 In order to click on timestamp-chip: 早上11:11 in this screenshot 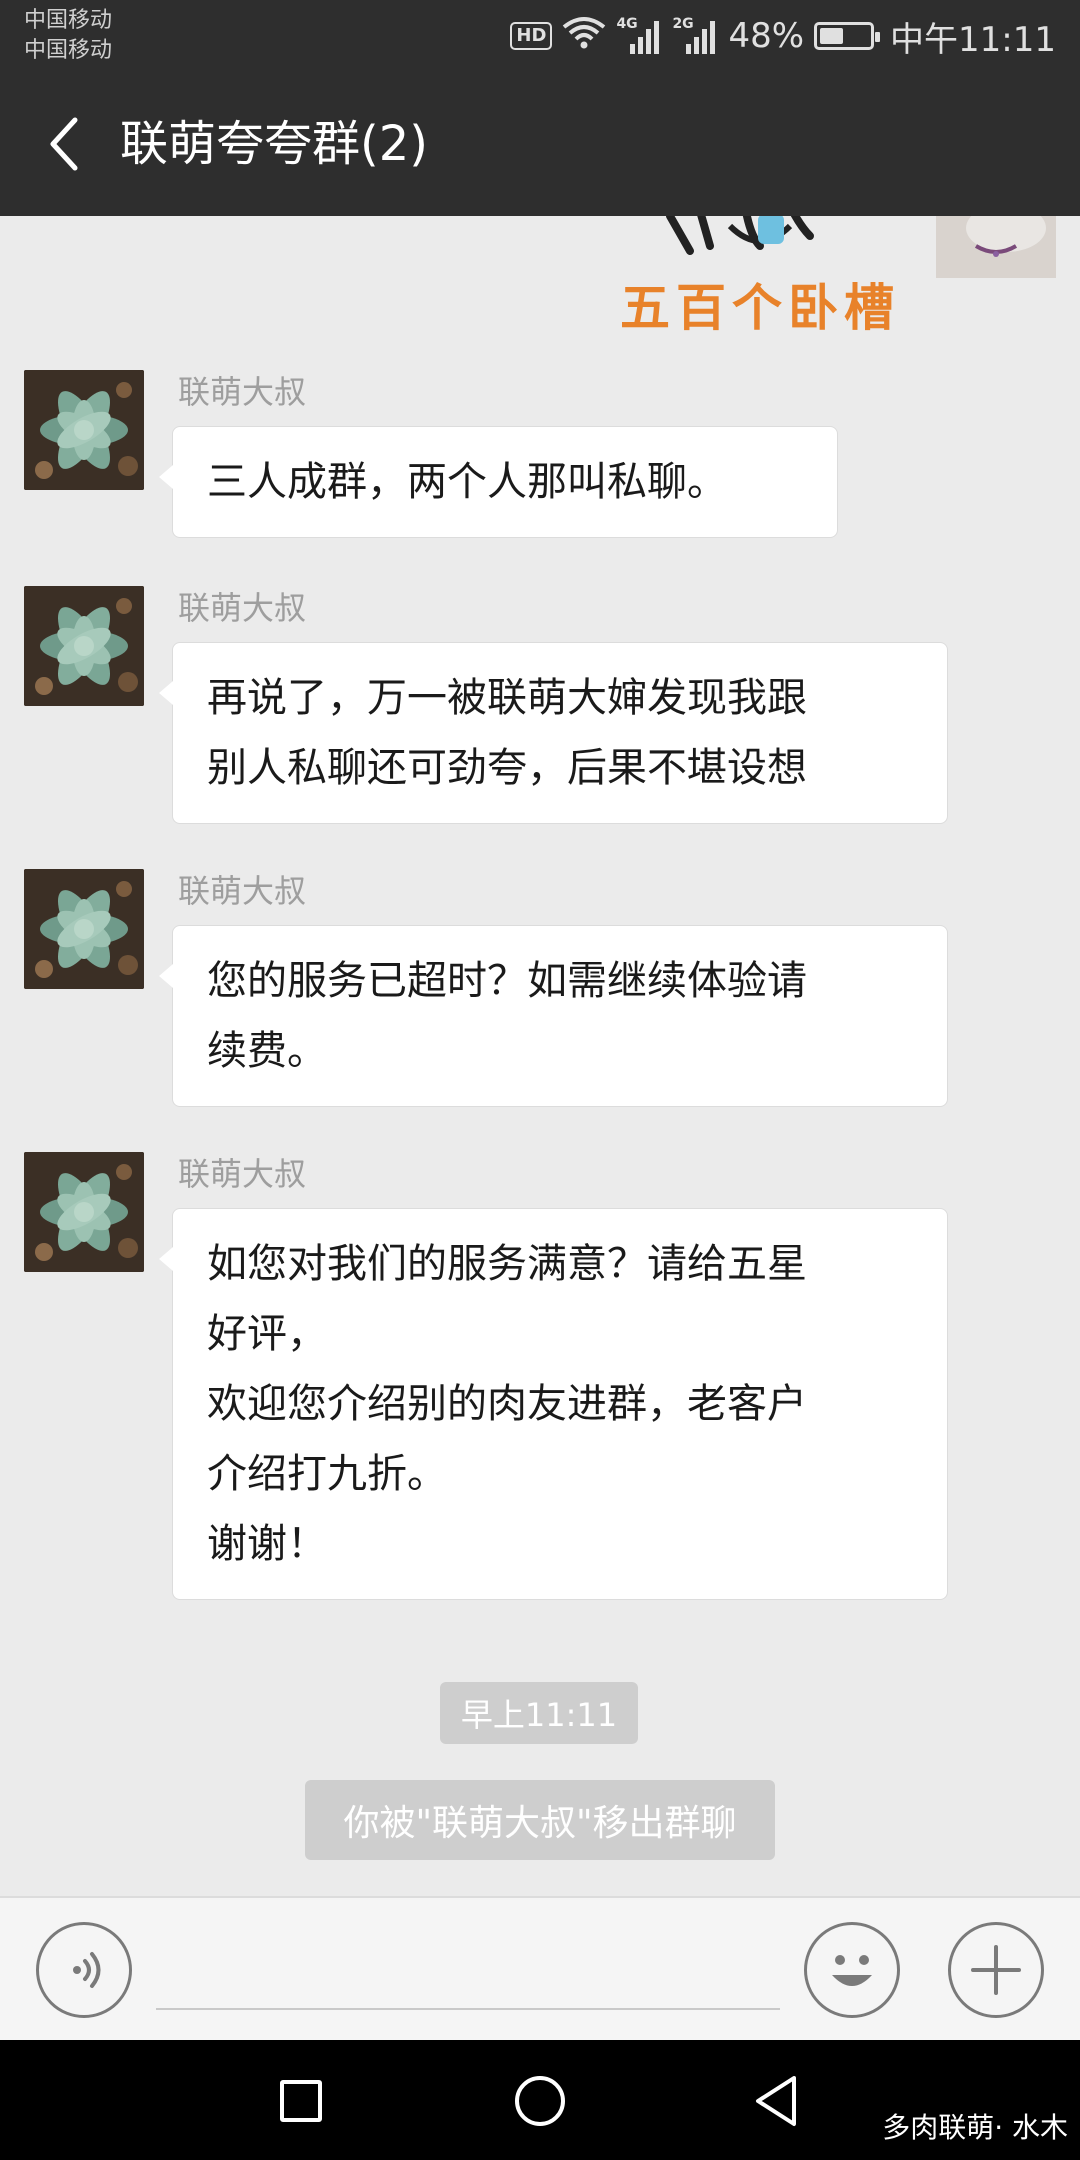, I will do `click(539, 1713)`.